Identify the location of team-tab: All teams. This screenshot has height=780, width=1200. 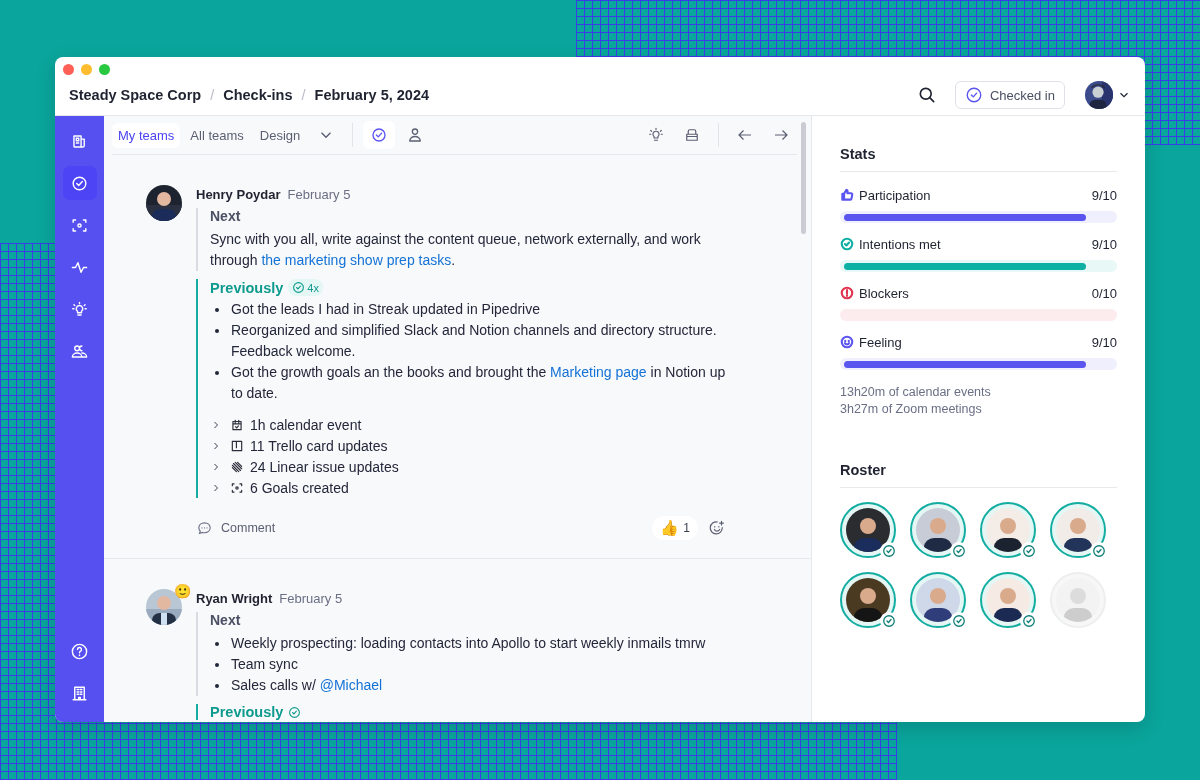
(217, 135).